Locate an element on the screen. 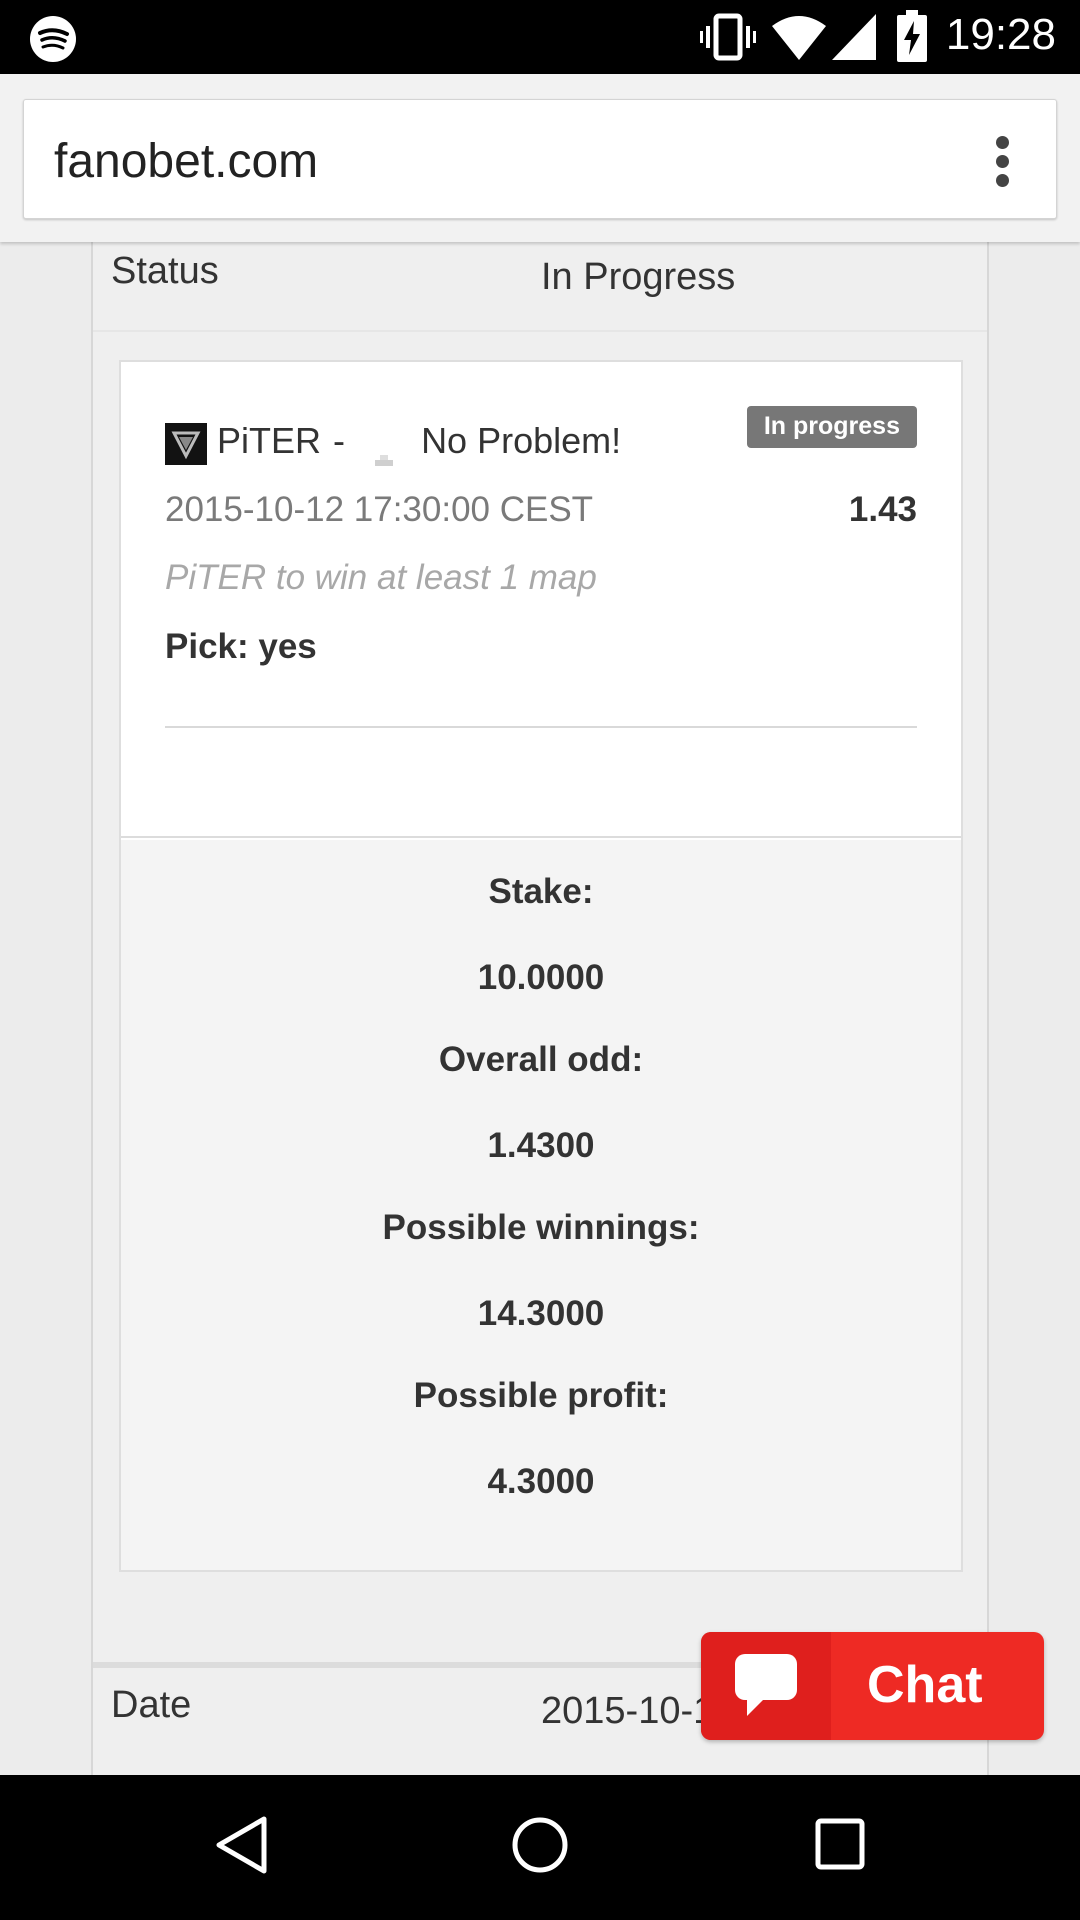 The width and height of the screenshot is (1080, 1920). status-badge: In progress is located at coordinates (831, 427).